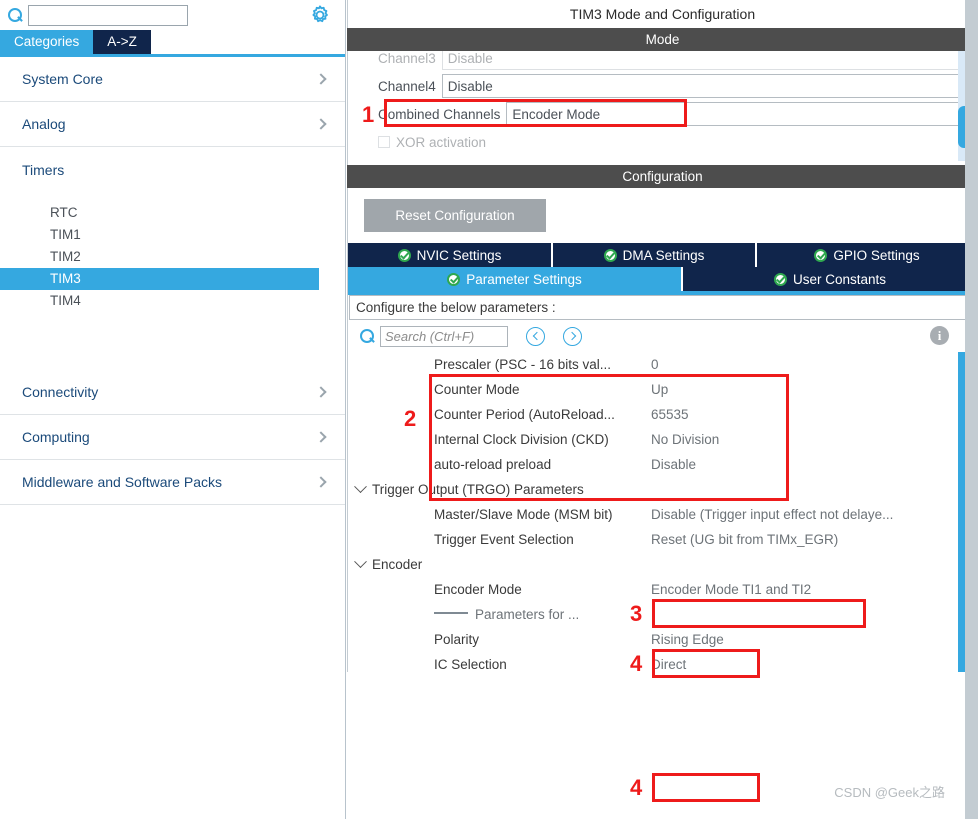 This screenshot has width=978, height=819. I want to click on sidebar-category-analog: Analog, so click(172, 124).